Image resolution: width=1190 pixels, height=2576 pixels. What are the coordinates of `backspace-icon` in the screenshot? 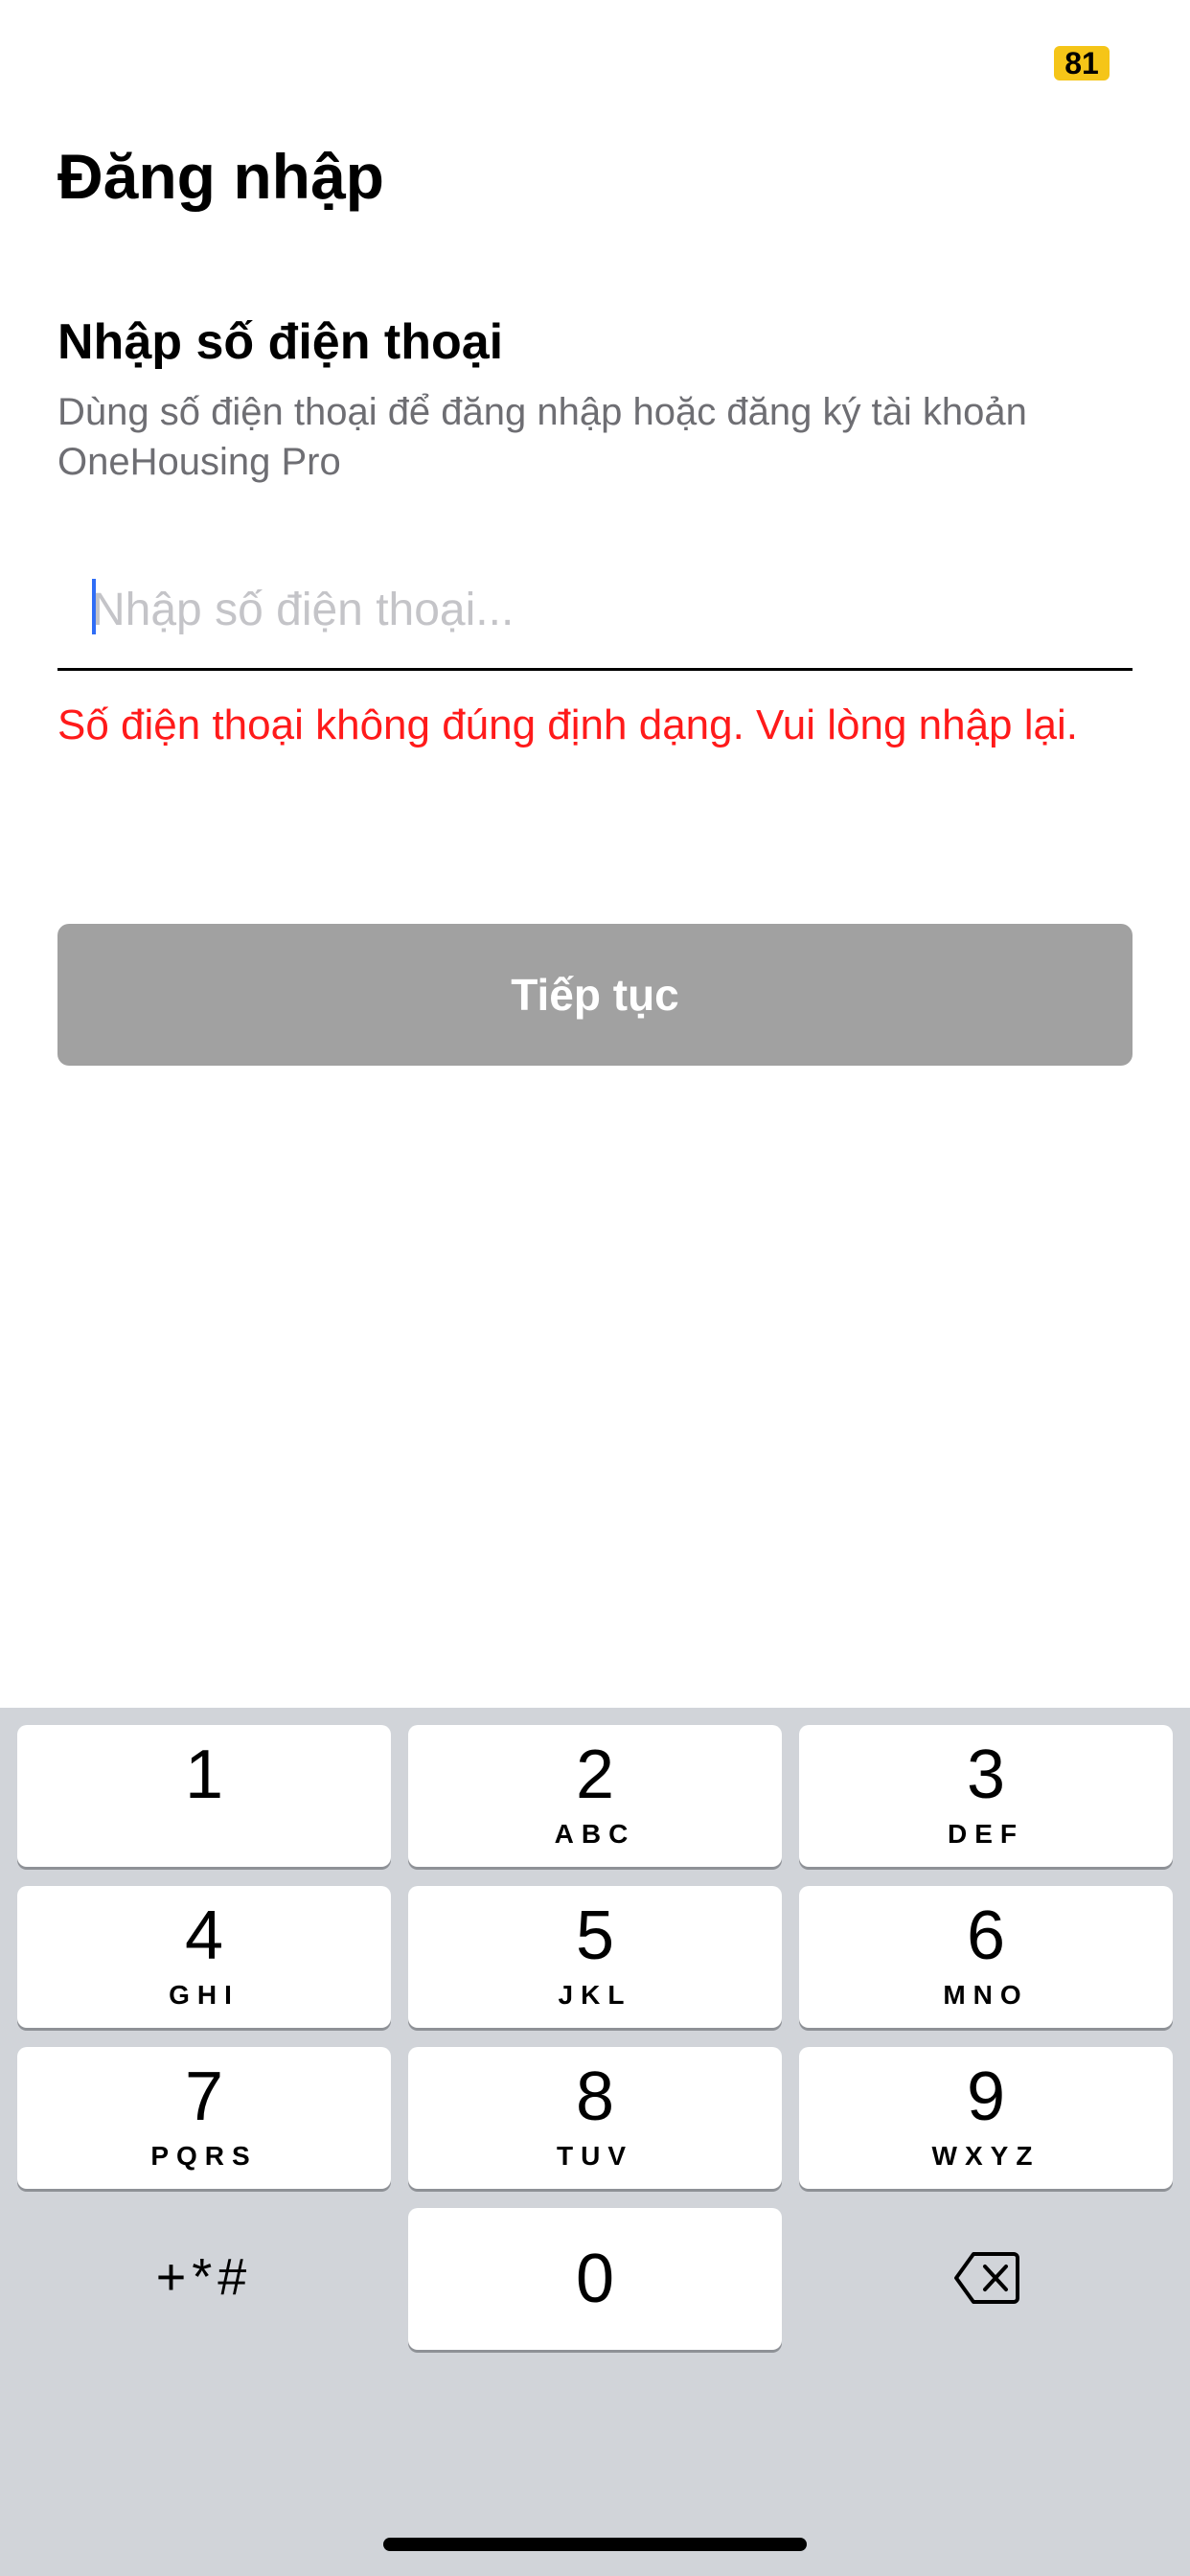 It's located at (986, 2278).